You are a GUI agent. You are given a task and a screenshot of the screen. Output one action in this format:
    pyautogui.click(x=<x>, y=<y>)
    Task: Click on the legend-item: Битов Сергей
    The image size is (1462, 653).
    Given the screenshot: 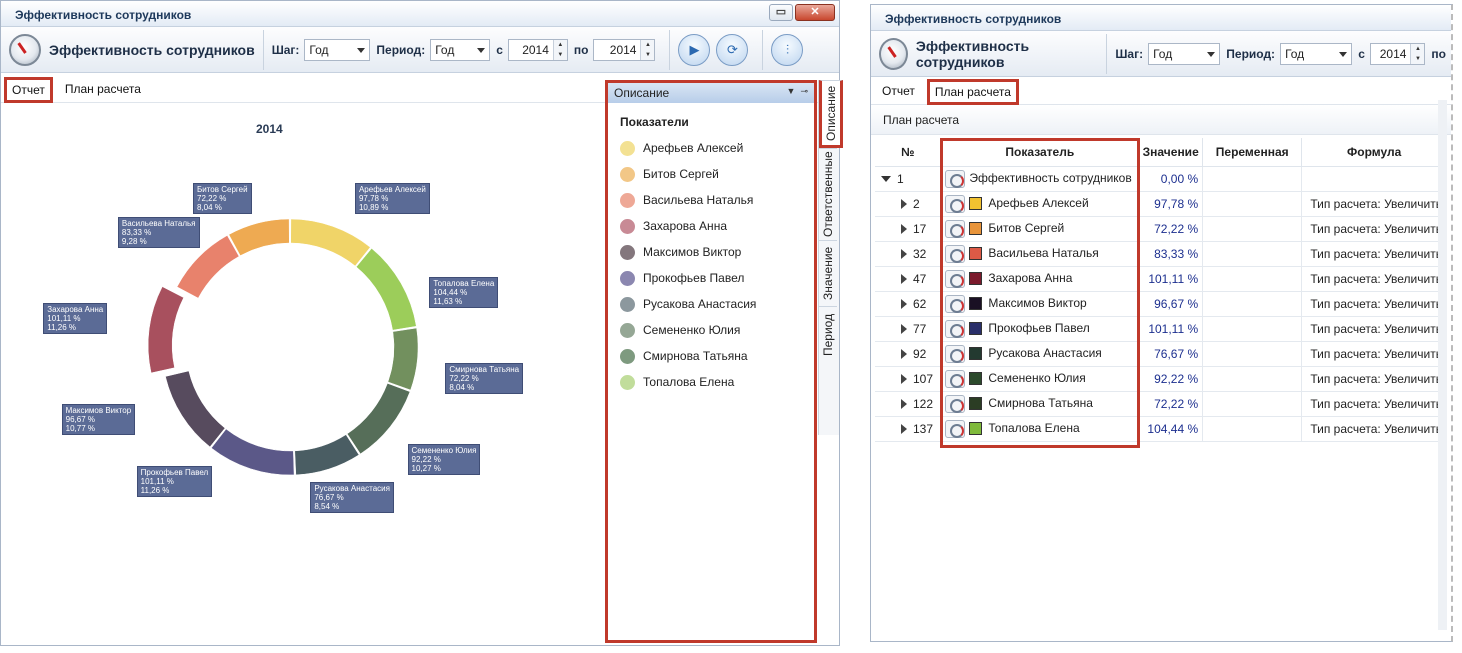 What is the action you would take?
    pyautogui.click(x=711, y=174)
    